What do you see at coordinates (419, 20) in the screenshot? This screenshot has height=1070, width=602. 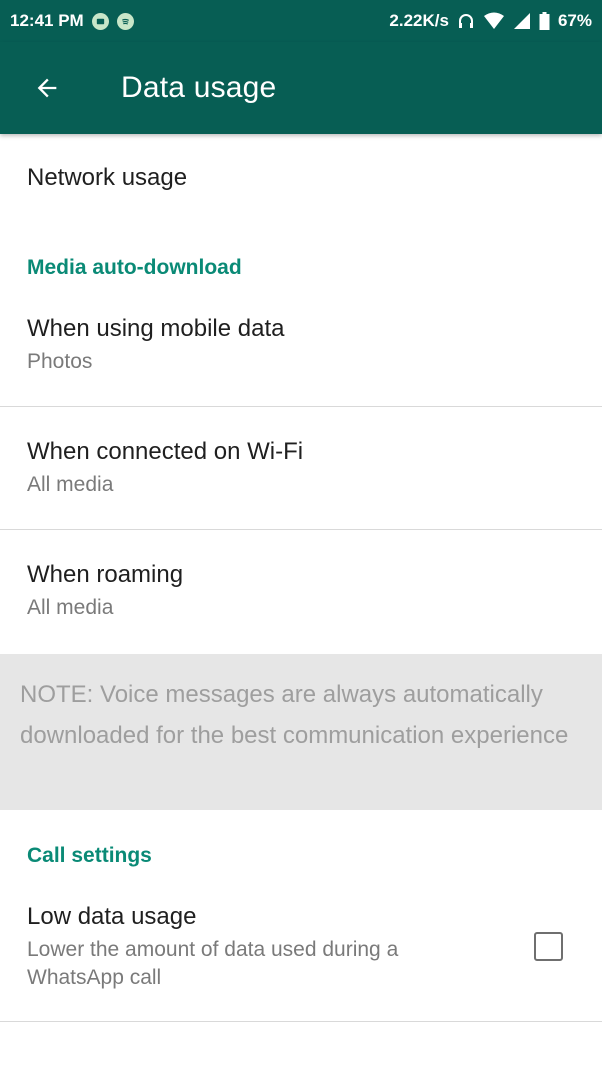 I see `network-speed: 2.22K/s` at bounding box center [419, 20].